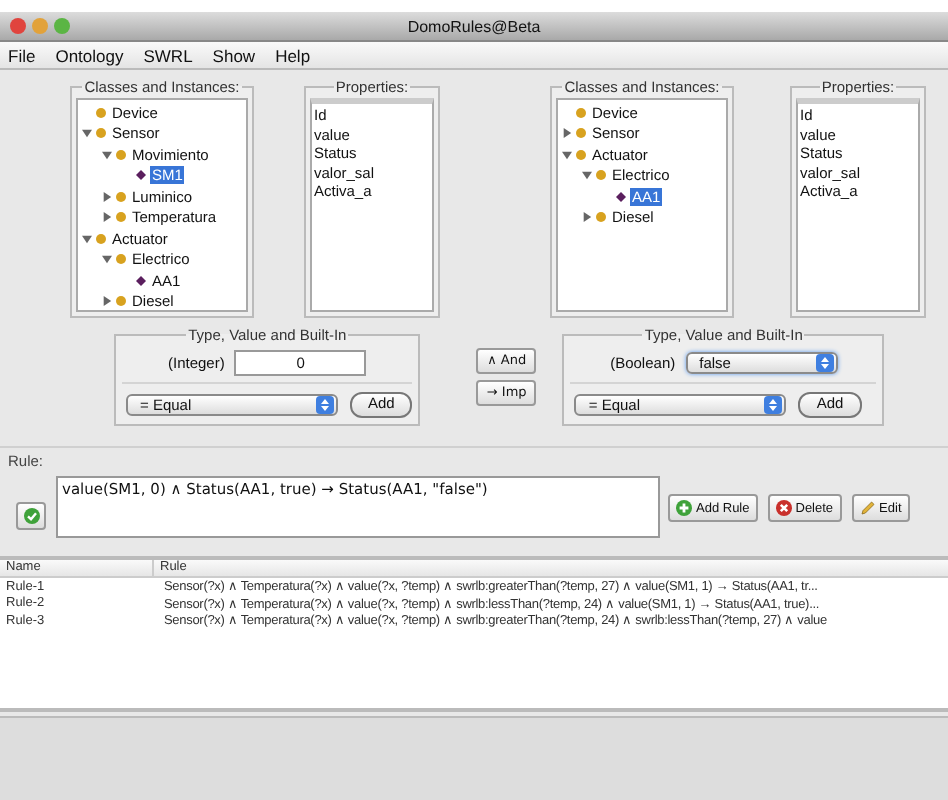 The image size is (948, 800). What do you see at coordinates (293, 55) in the screenshot?
I see `menu-item: Help` at bounding box center [293, 55].